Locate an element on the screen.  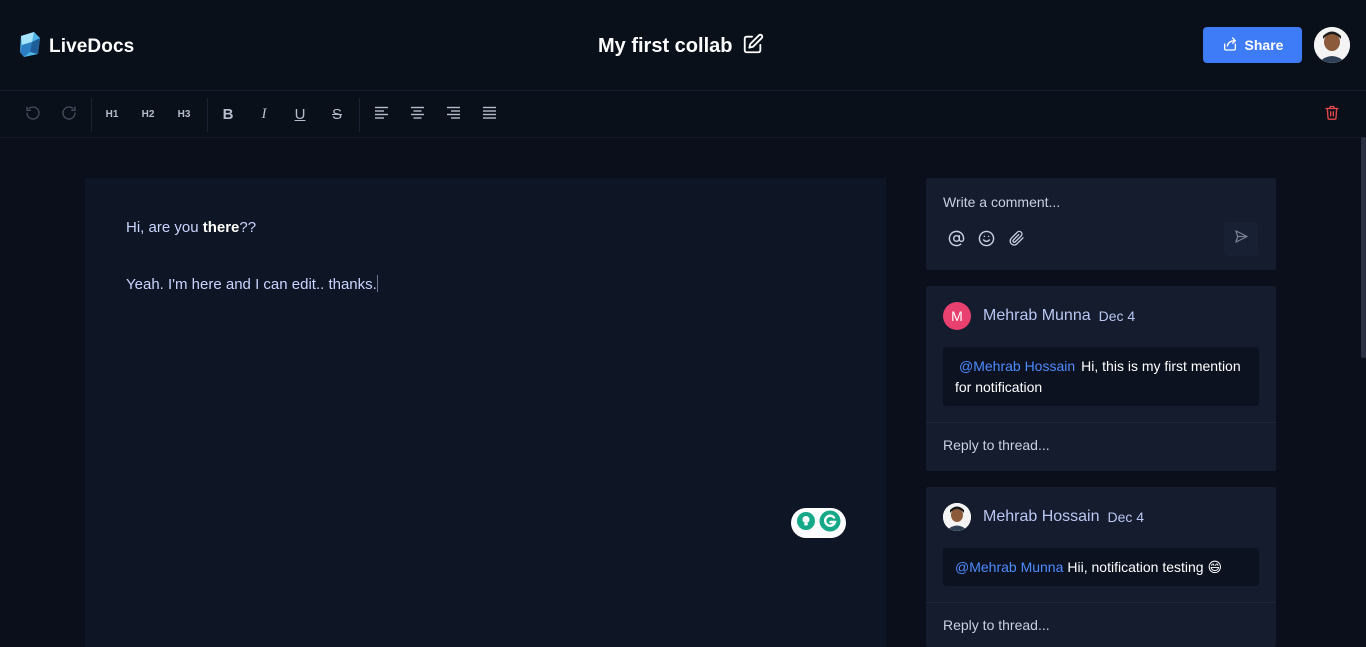
send-comment-button is located at coordinates (1241, 239).